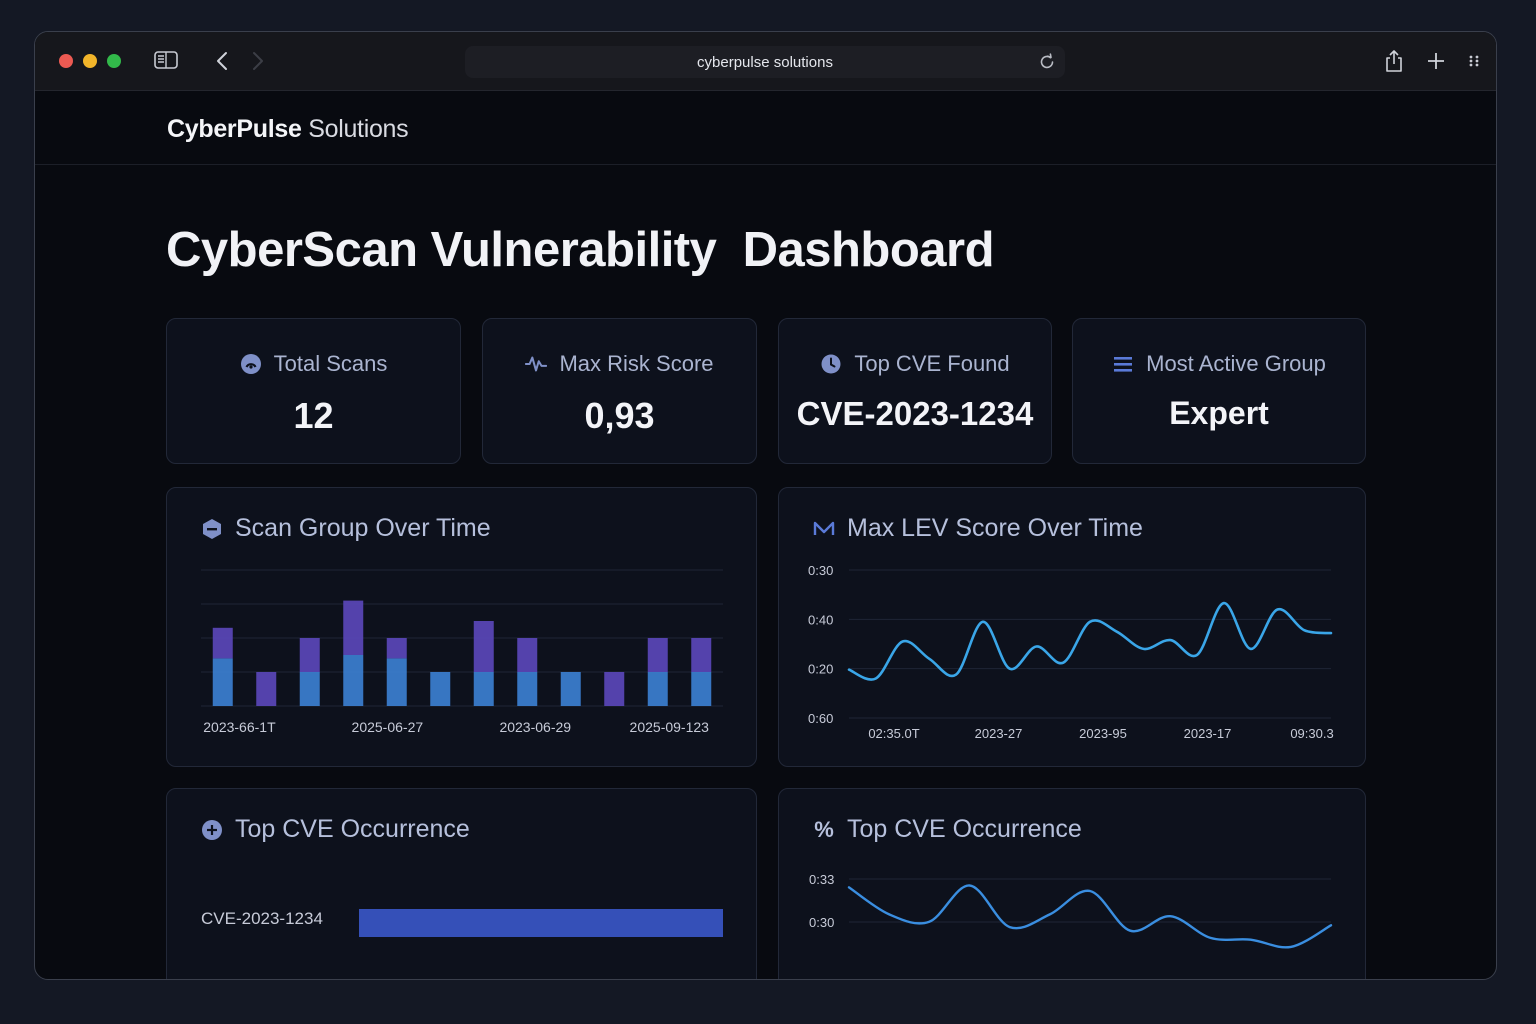 This screenshot has width=1536, height=1024. Describe the element at coordinates (765, 128) in the screenshot. I see `site-header: CyberPulse Solutions` at that location.